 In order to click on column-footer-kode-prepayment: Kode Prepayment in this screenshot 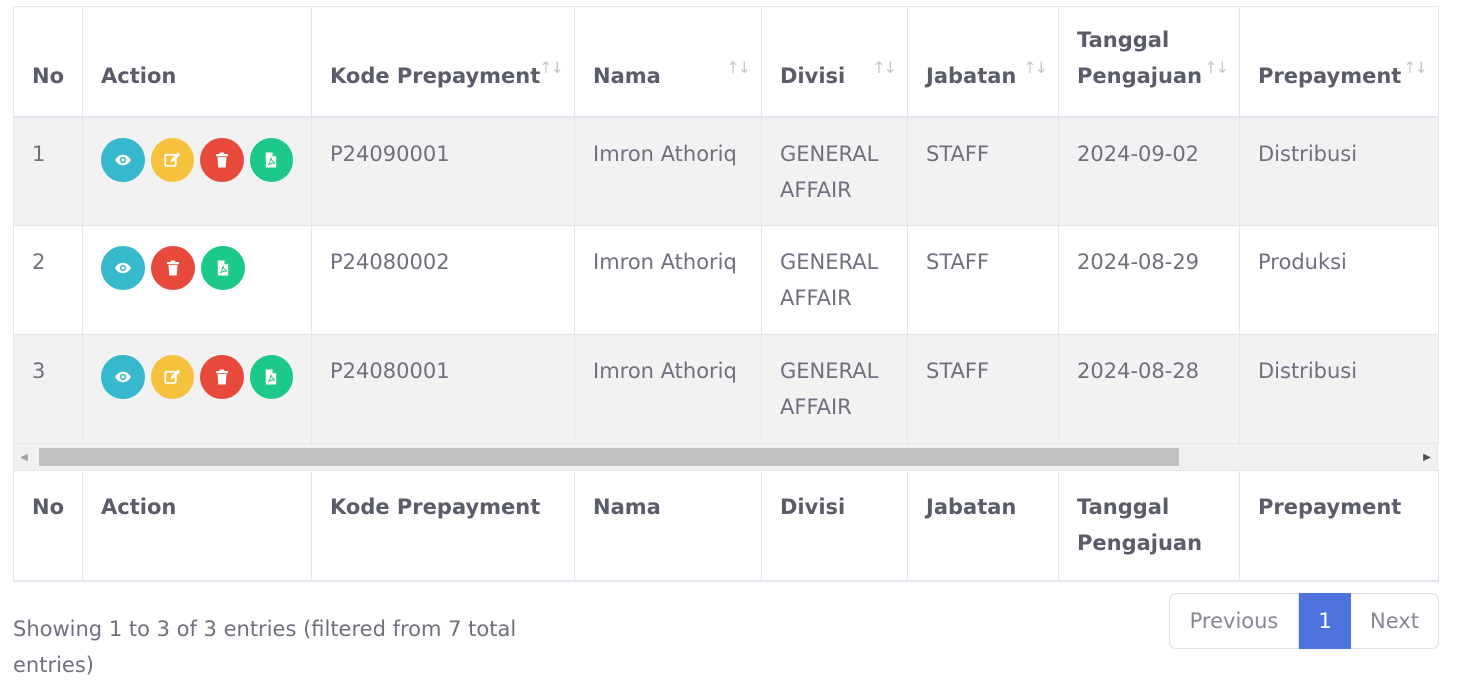, I will do `click(443, 526)`.